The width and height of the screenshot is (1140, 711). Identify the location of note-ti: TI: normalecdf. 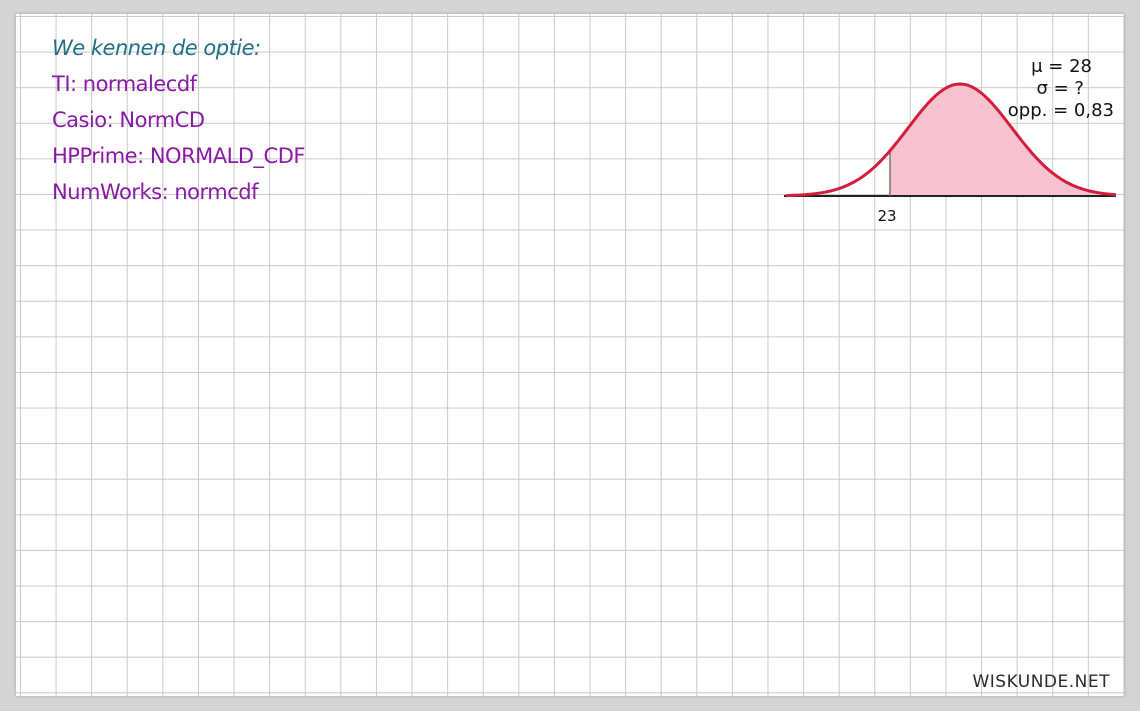
(124, 84).